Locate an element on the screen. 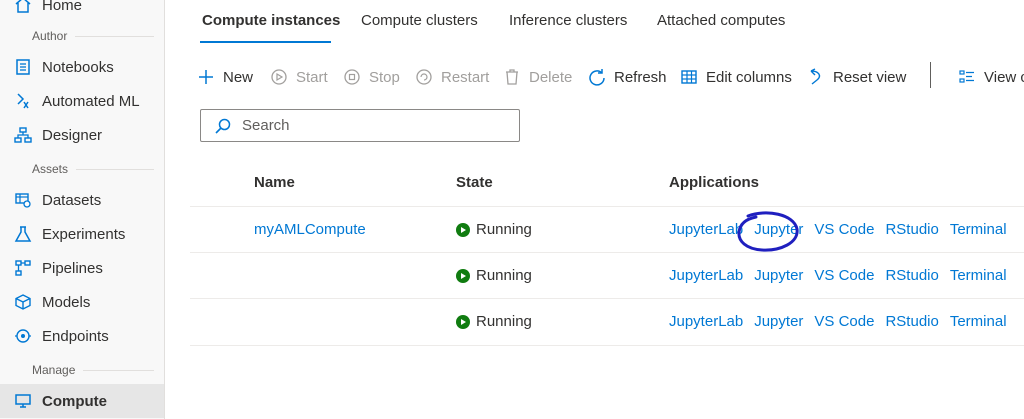  search-box is located at coordinates (360, 125).